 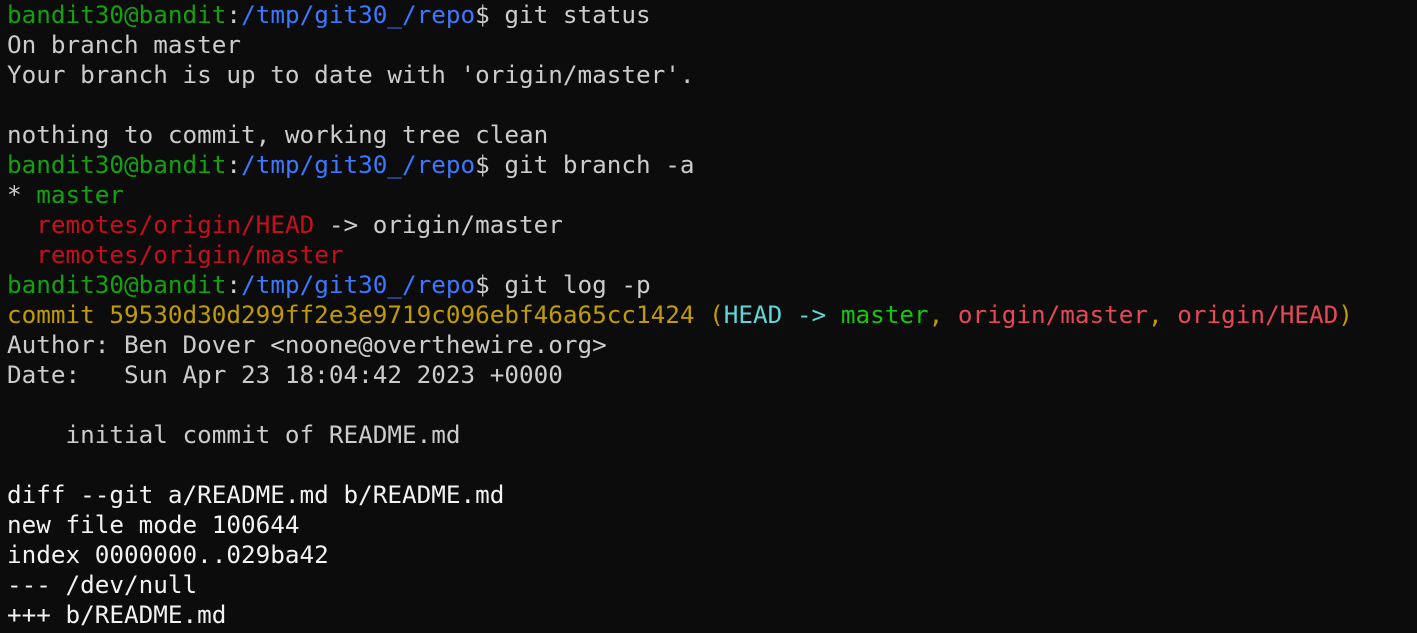 I want to click on ref-open-paren: (, so click(x=709, y=314).